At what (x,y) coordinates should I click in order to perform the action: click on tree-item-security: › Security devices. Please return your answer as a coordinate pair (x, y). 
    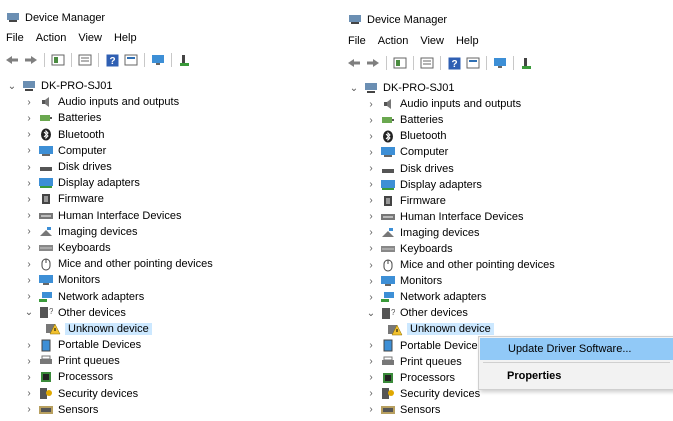
    Looking at the image, I should click on (109, 394).